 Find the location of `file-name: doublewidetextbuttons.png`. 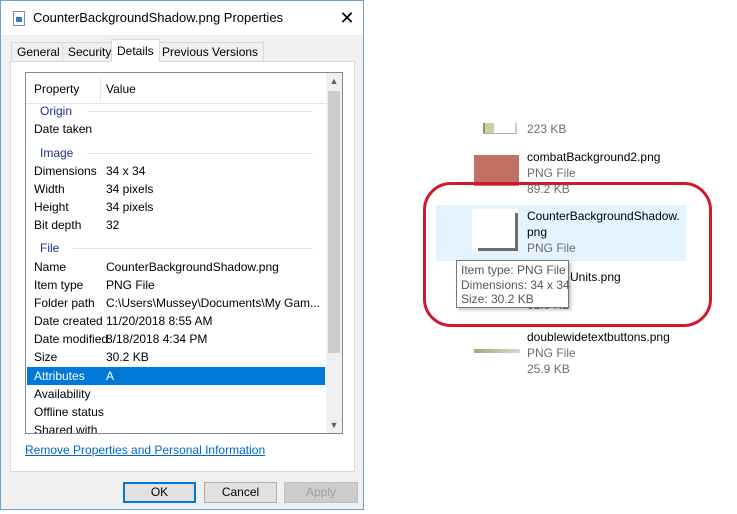

file-name: doublewidetextbuttons.png is located at coordinates (598, 337).